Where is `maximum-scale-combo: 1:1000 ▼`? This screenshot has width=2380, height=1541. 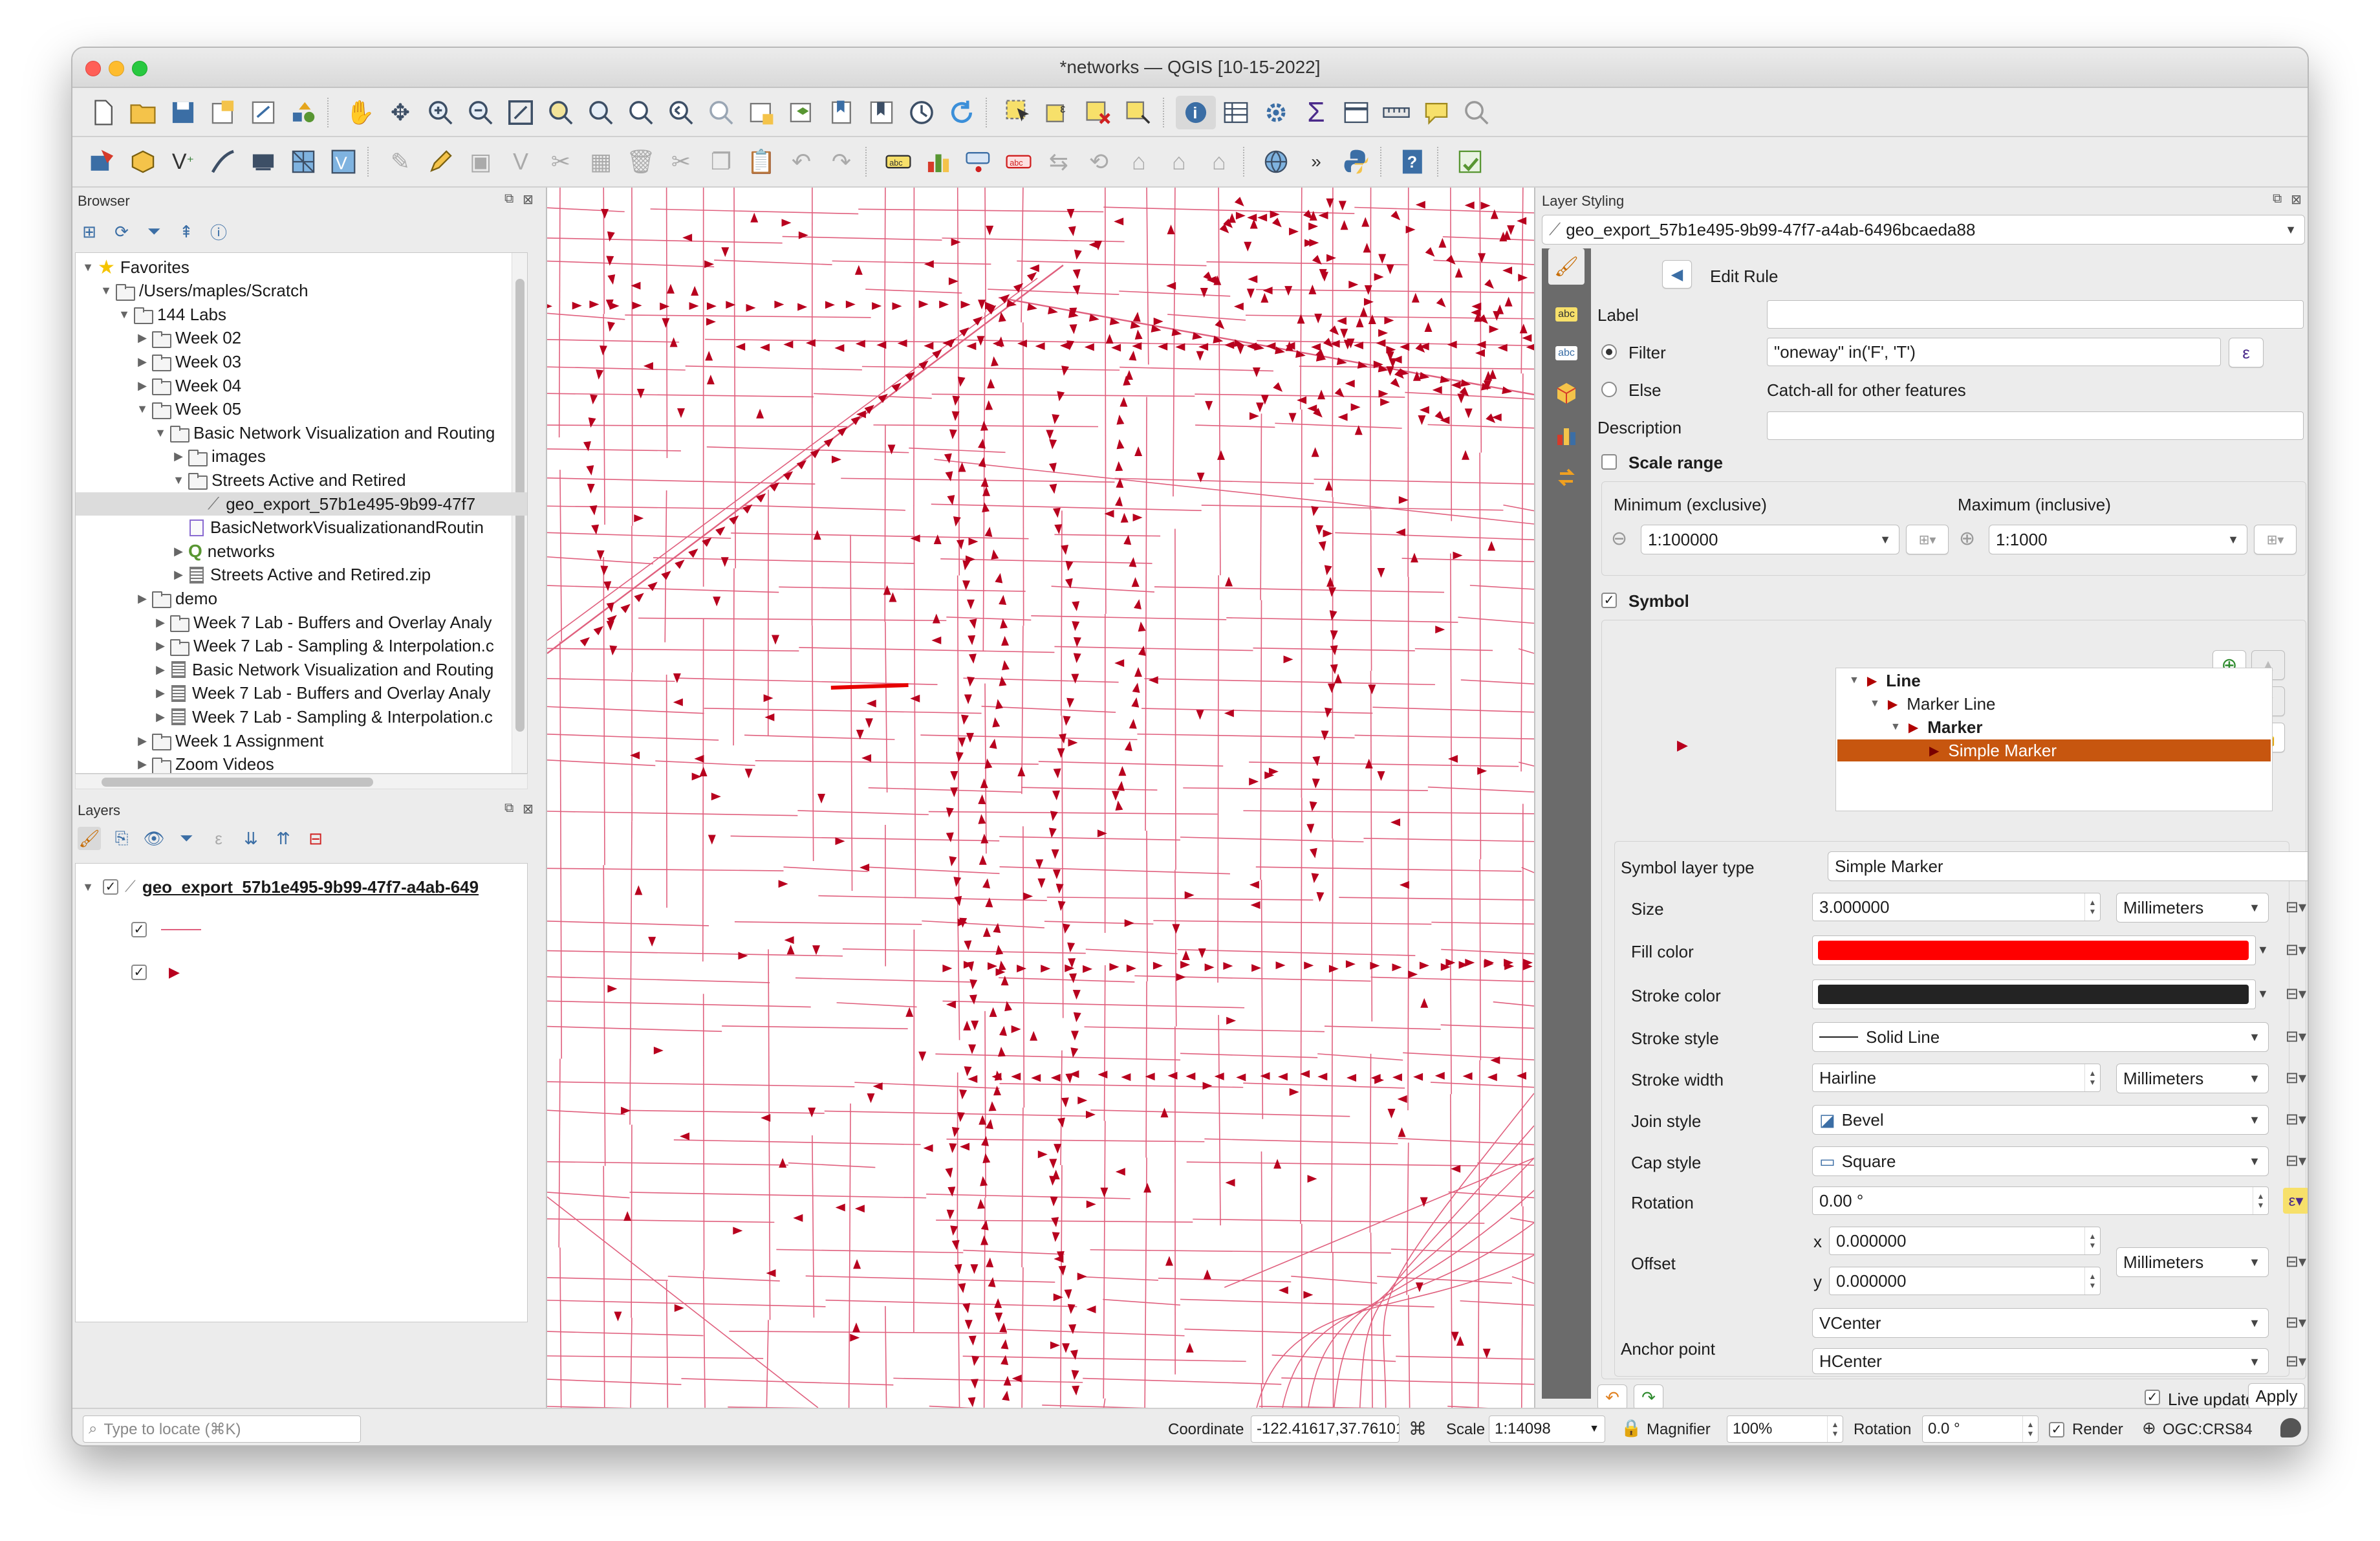 maximum-scale-combo: 1:1000 ▼ is located at coordinates (2118, 539).